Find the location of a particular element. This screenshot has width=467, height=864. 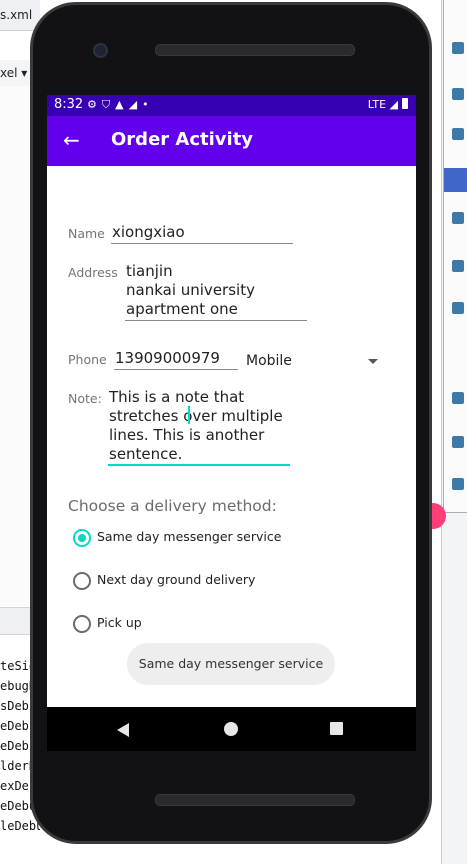

rotate-right-icon is located at coordinates (458, 218).